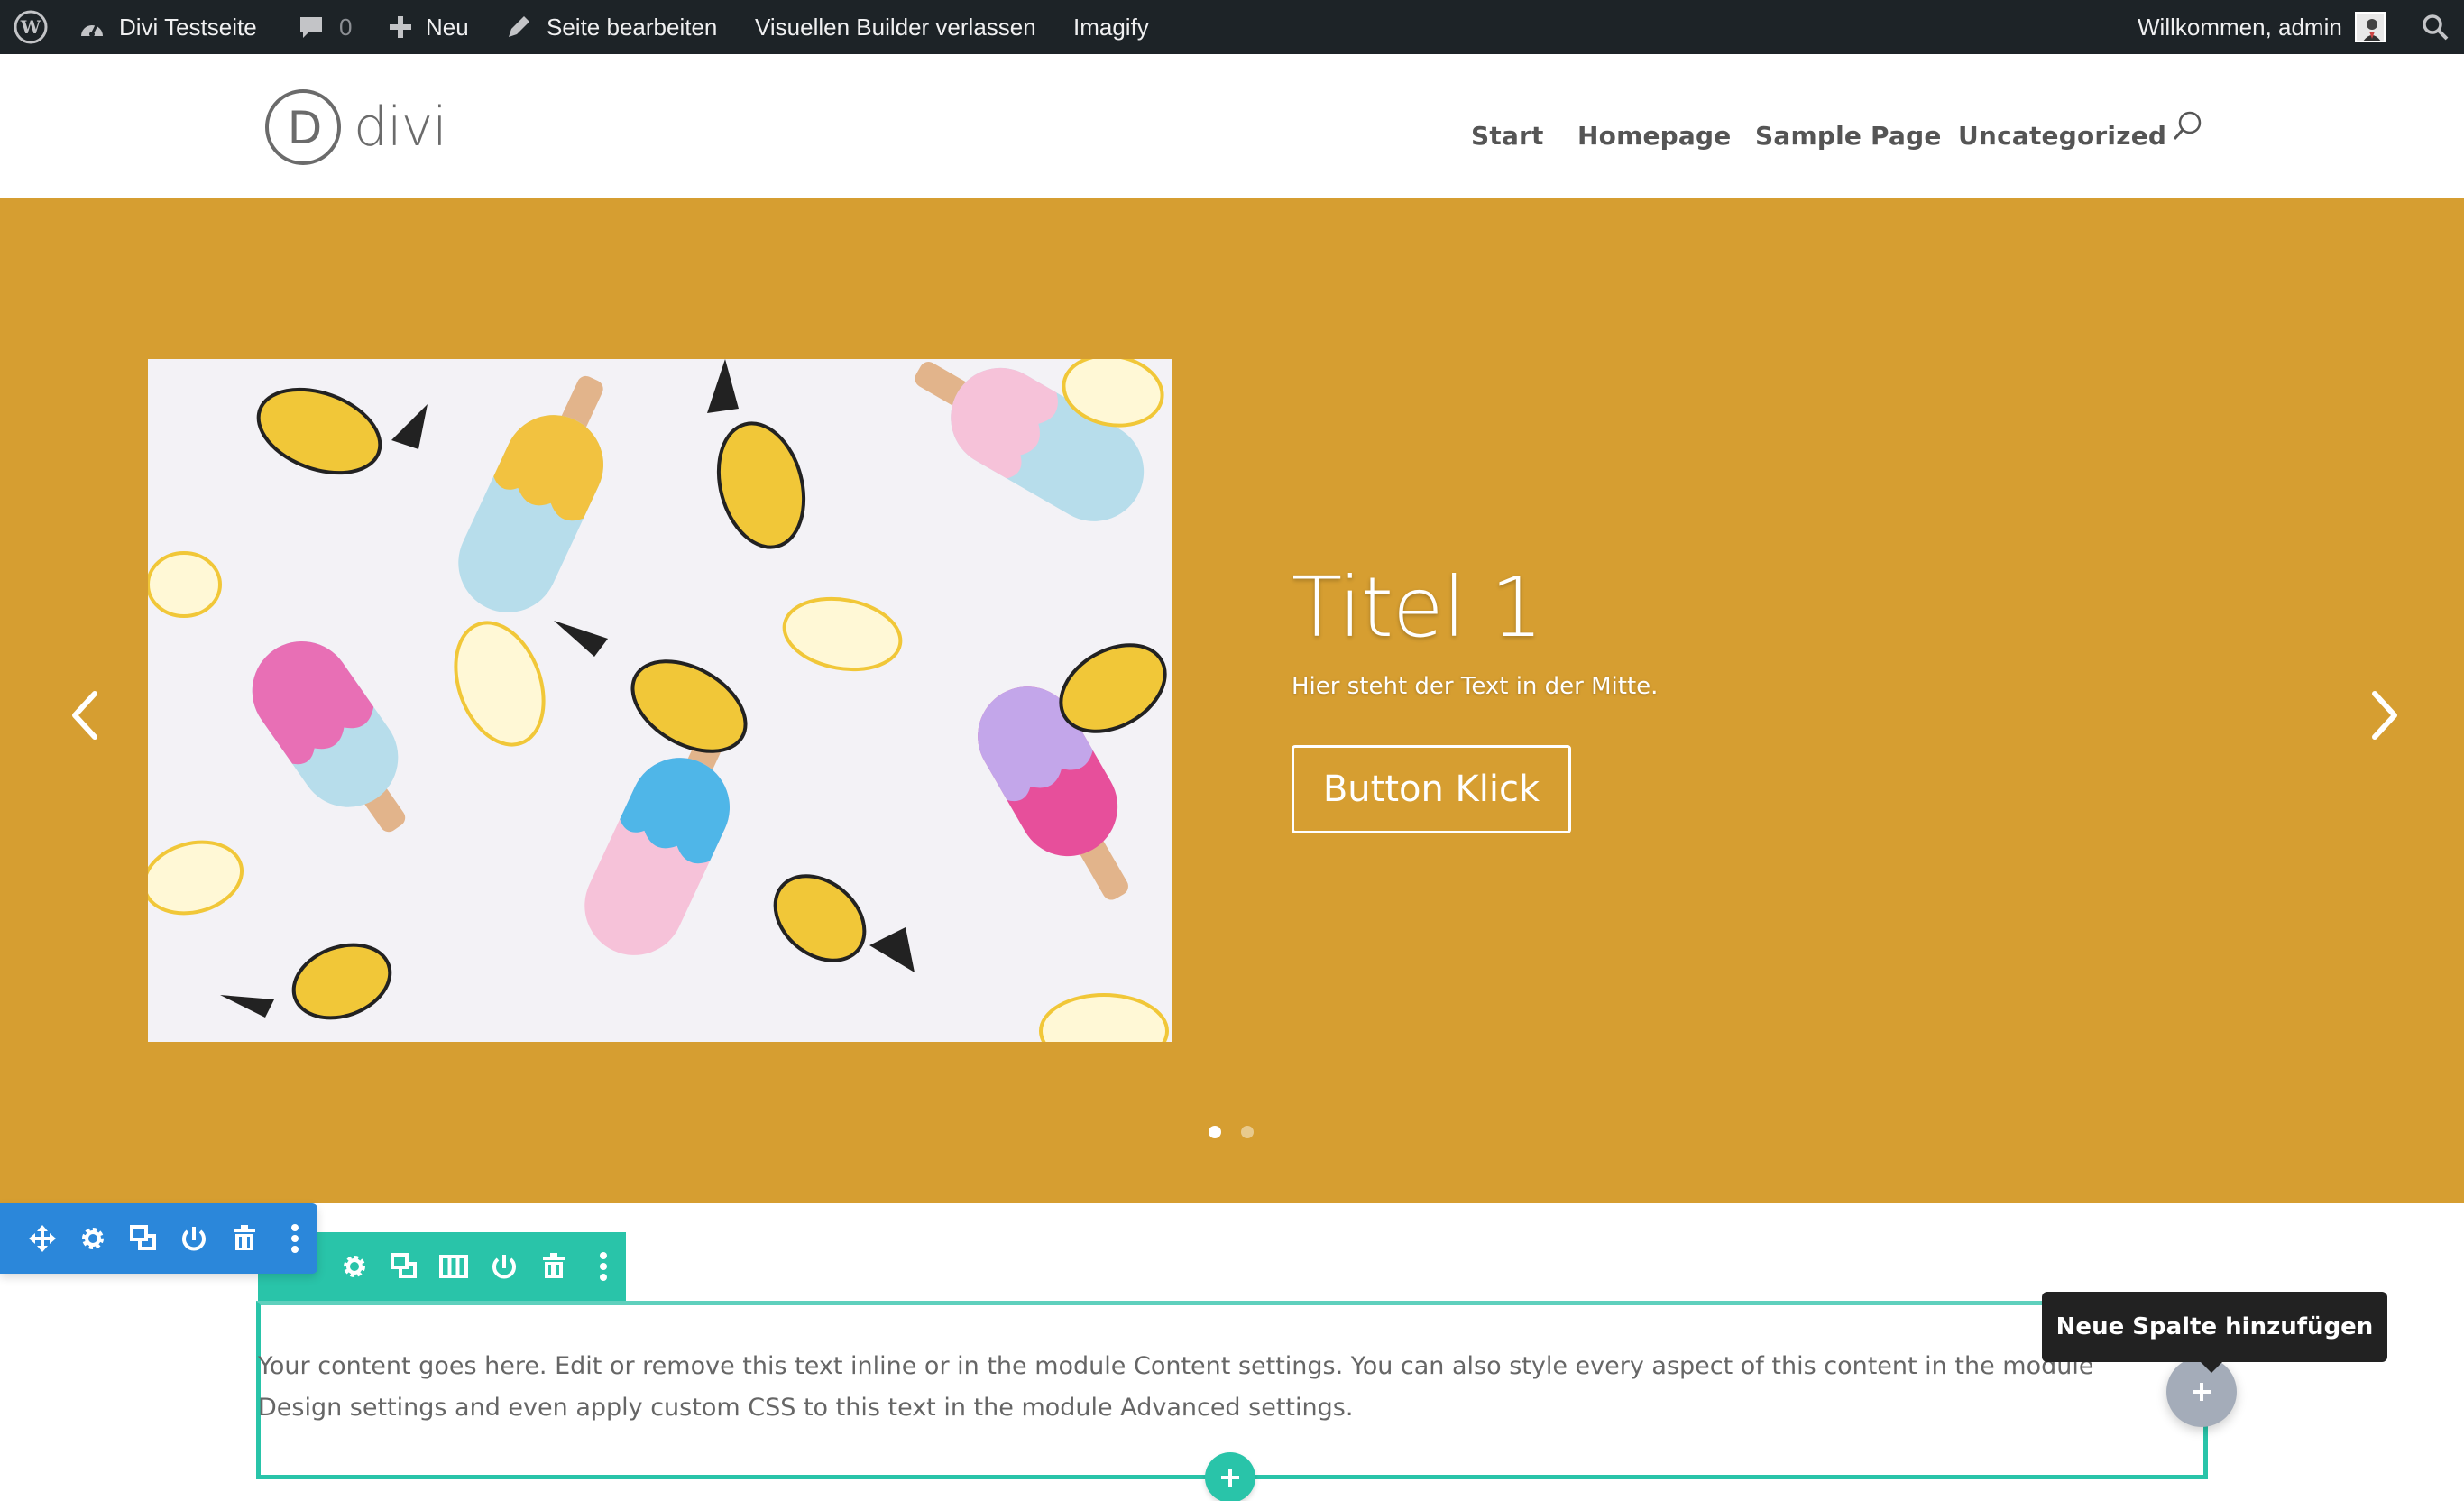  Describe the element at coordinates (2436, 27) in the screenshot. I see `admin-search-icon` at that location.